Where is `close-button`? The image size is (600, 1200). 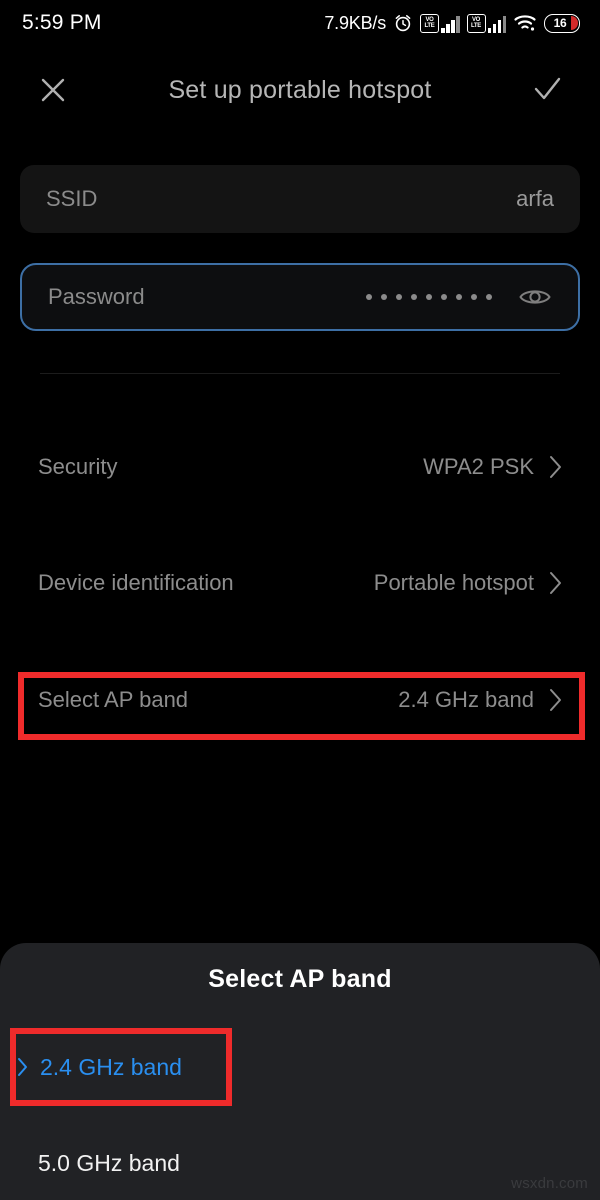 close-button is located at coordinates (53, 90).